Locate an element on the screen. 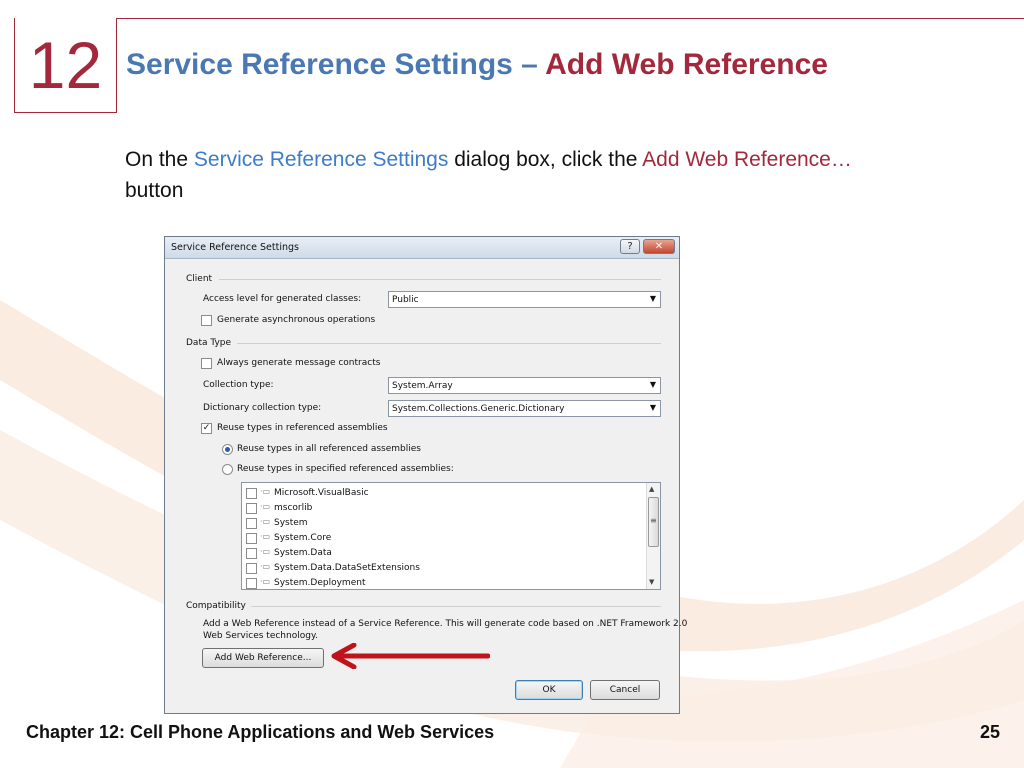 The height and width of the screenshot is (768, 1024). instruction-suffix: button is located at coordinates (154, 190).